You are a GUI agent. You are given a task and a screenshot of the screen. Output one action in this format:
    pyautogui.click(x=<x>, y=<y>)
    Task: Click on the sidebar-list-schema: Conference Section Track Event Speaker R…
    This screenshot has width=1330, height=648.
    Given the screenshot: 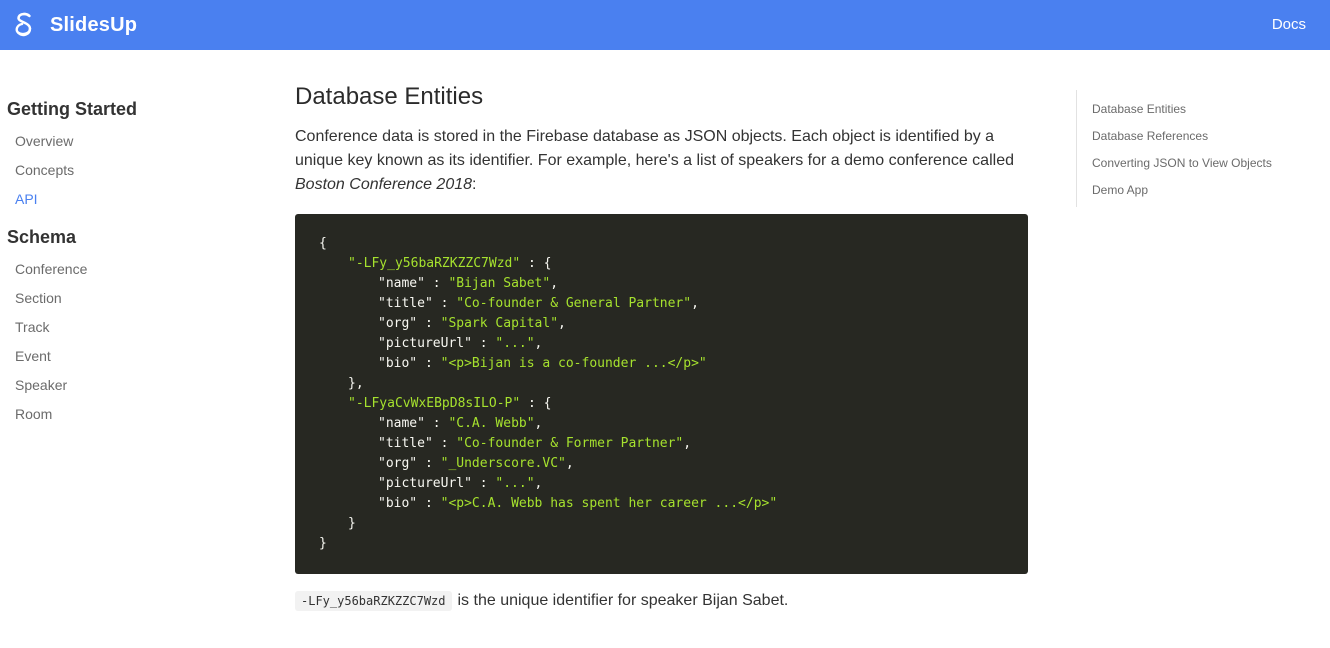 What is the action you would take?
    pyautogui.click(x=127, y=342)
    